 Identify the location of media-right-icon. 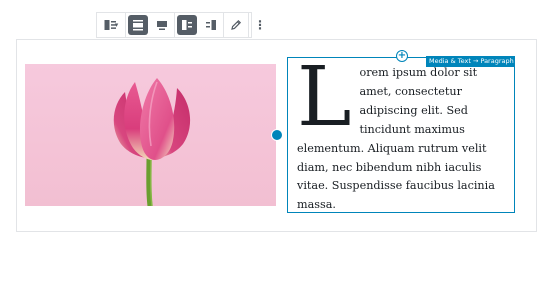
(211, 25).